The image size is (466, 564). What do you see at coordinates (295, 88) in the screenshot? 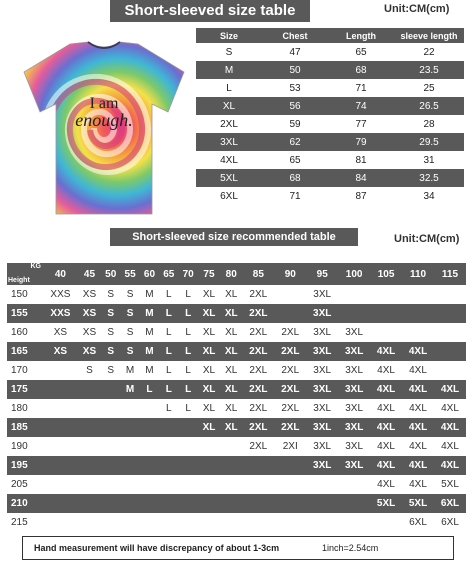
I see `size-table-cell: 53` at bounding box center [295, 88].